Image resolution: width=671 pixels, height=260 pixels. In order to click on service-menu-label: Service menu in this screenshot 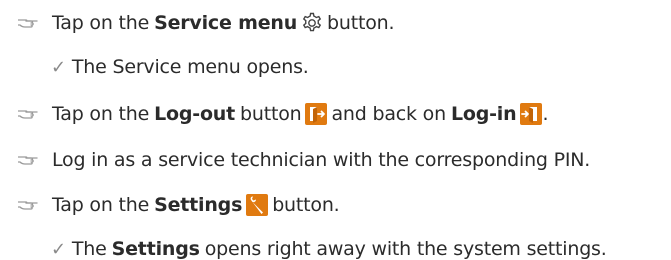, I will do `click(226, 23)`.